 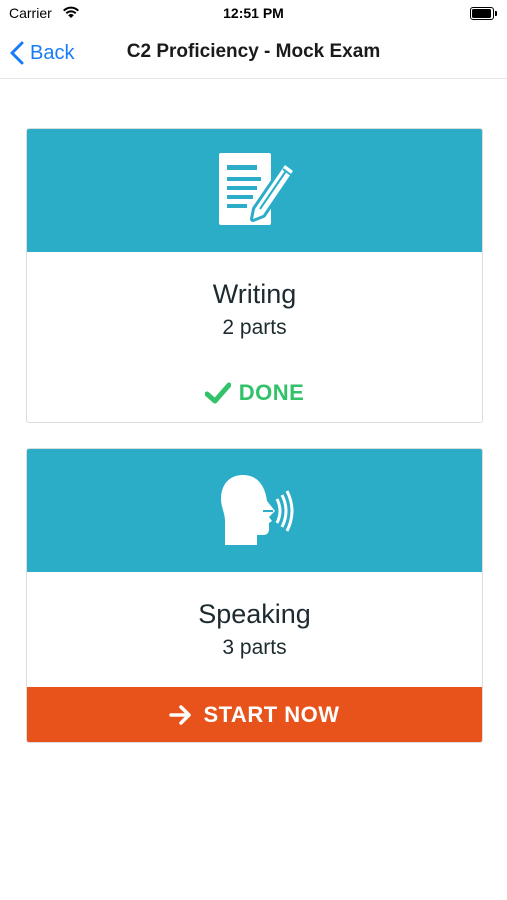 I want to click on start-now-button: START NOW, so click(x=254, y=714).